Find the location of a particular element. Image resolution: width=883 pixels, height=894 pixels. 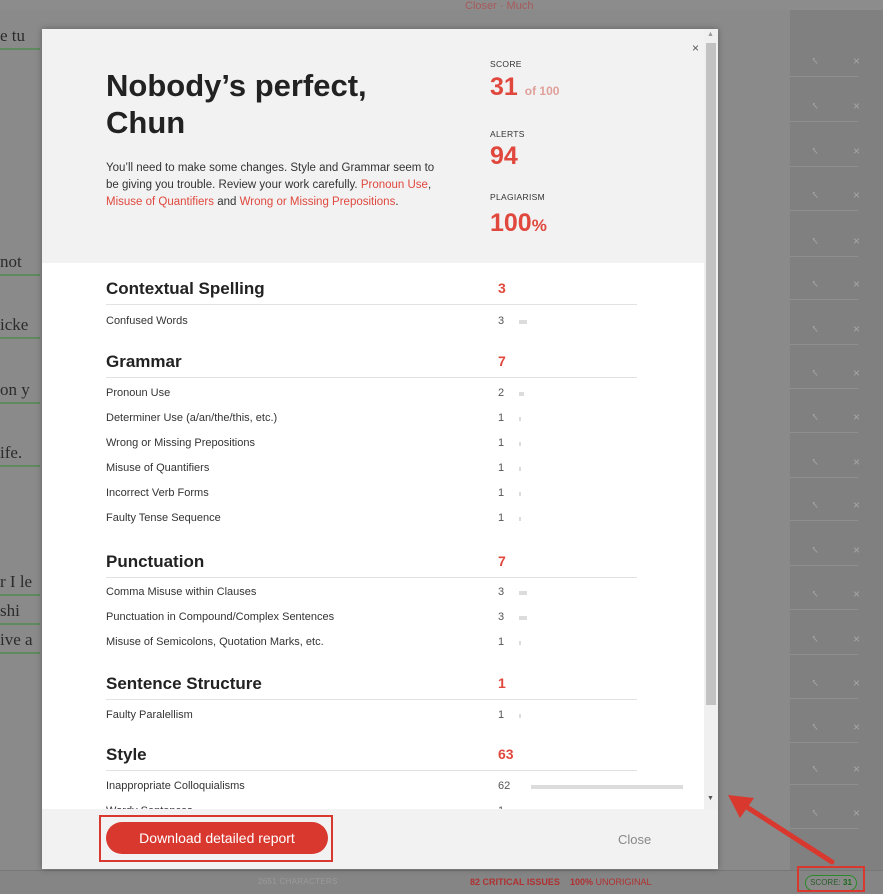

section-title: Sentence Structure is located at coordinates (184, 683).